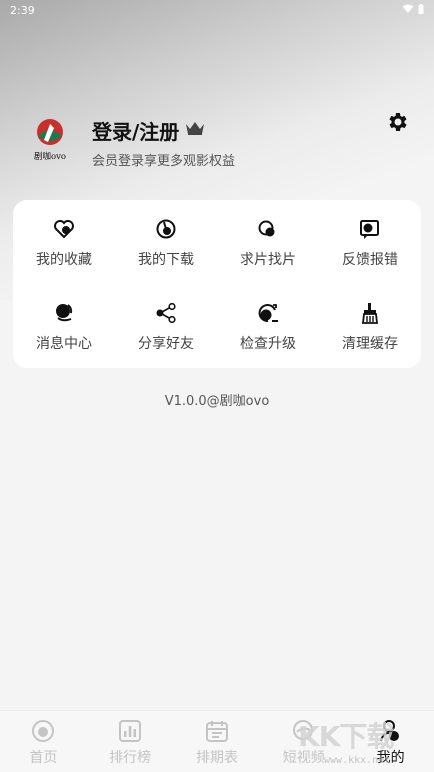  What do you see at coordinates (370, 326) in the screenshot?
I see `menu-item-clear-cache: 清理缓存` at bounding box center [370, 326].